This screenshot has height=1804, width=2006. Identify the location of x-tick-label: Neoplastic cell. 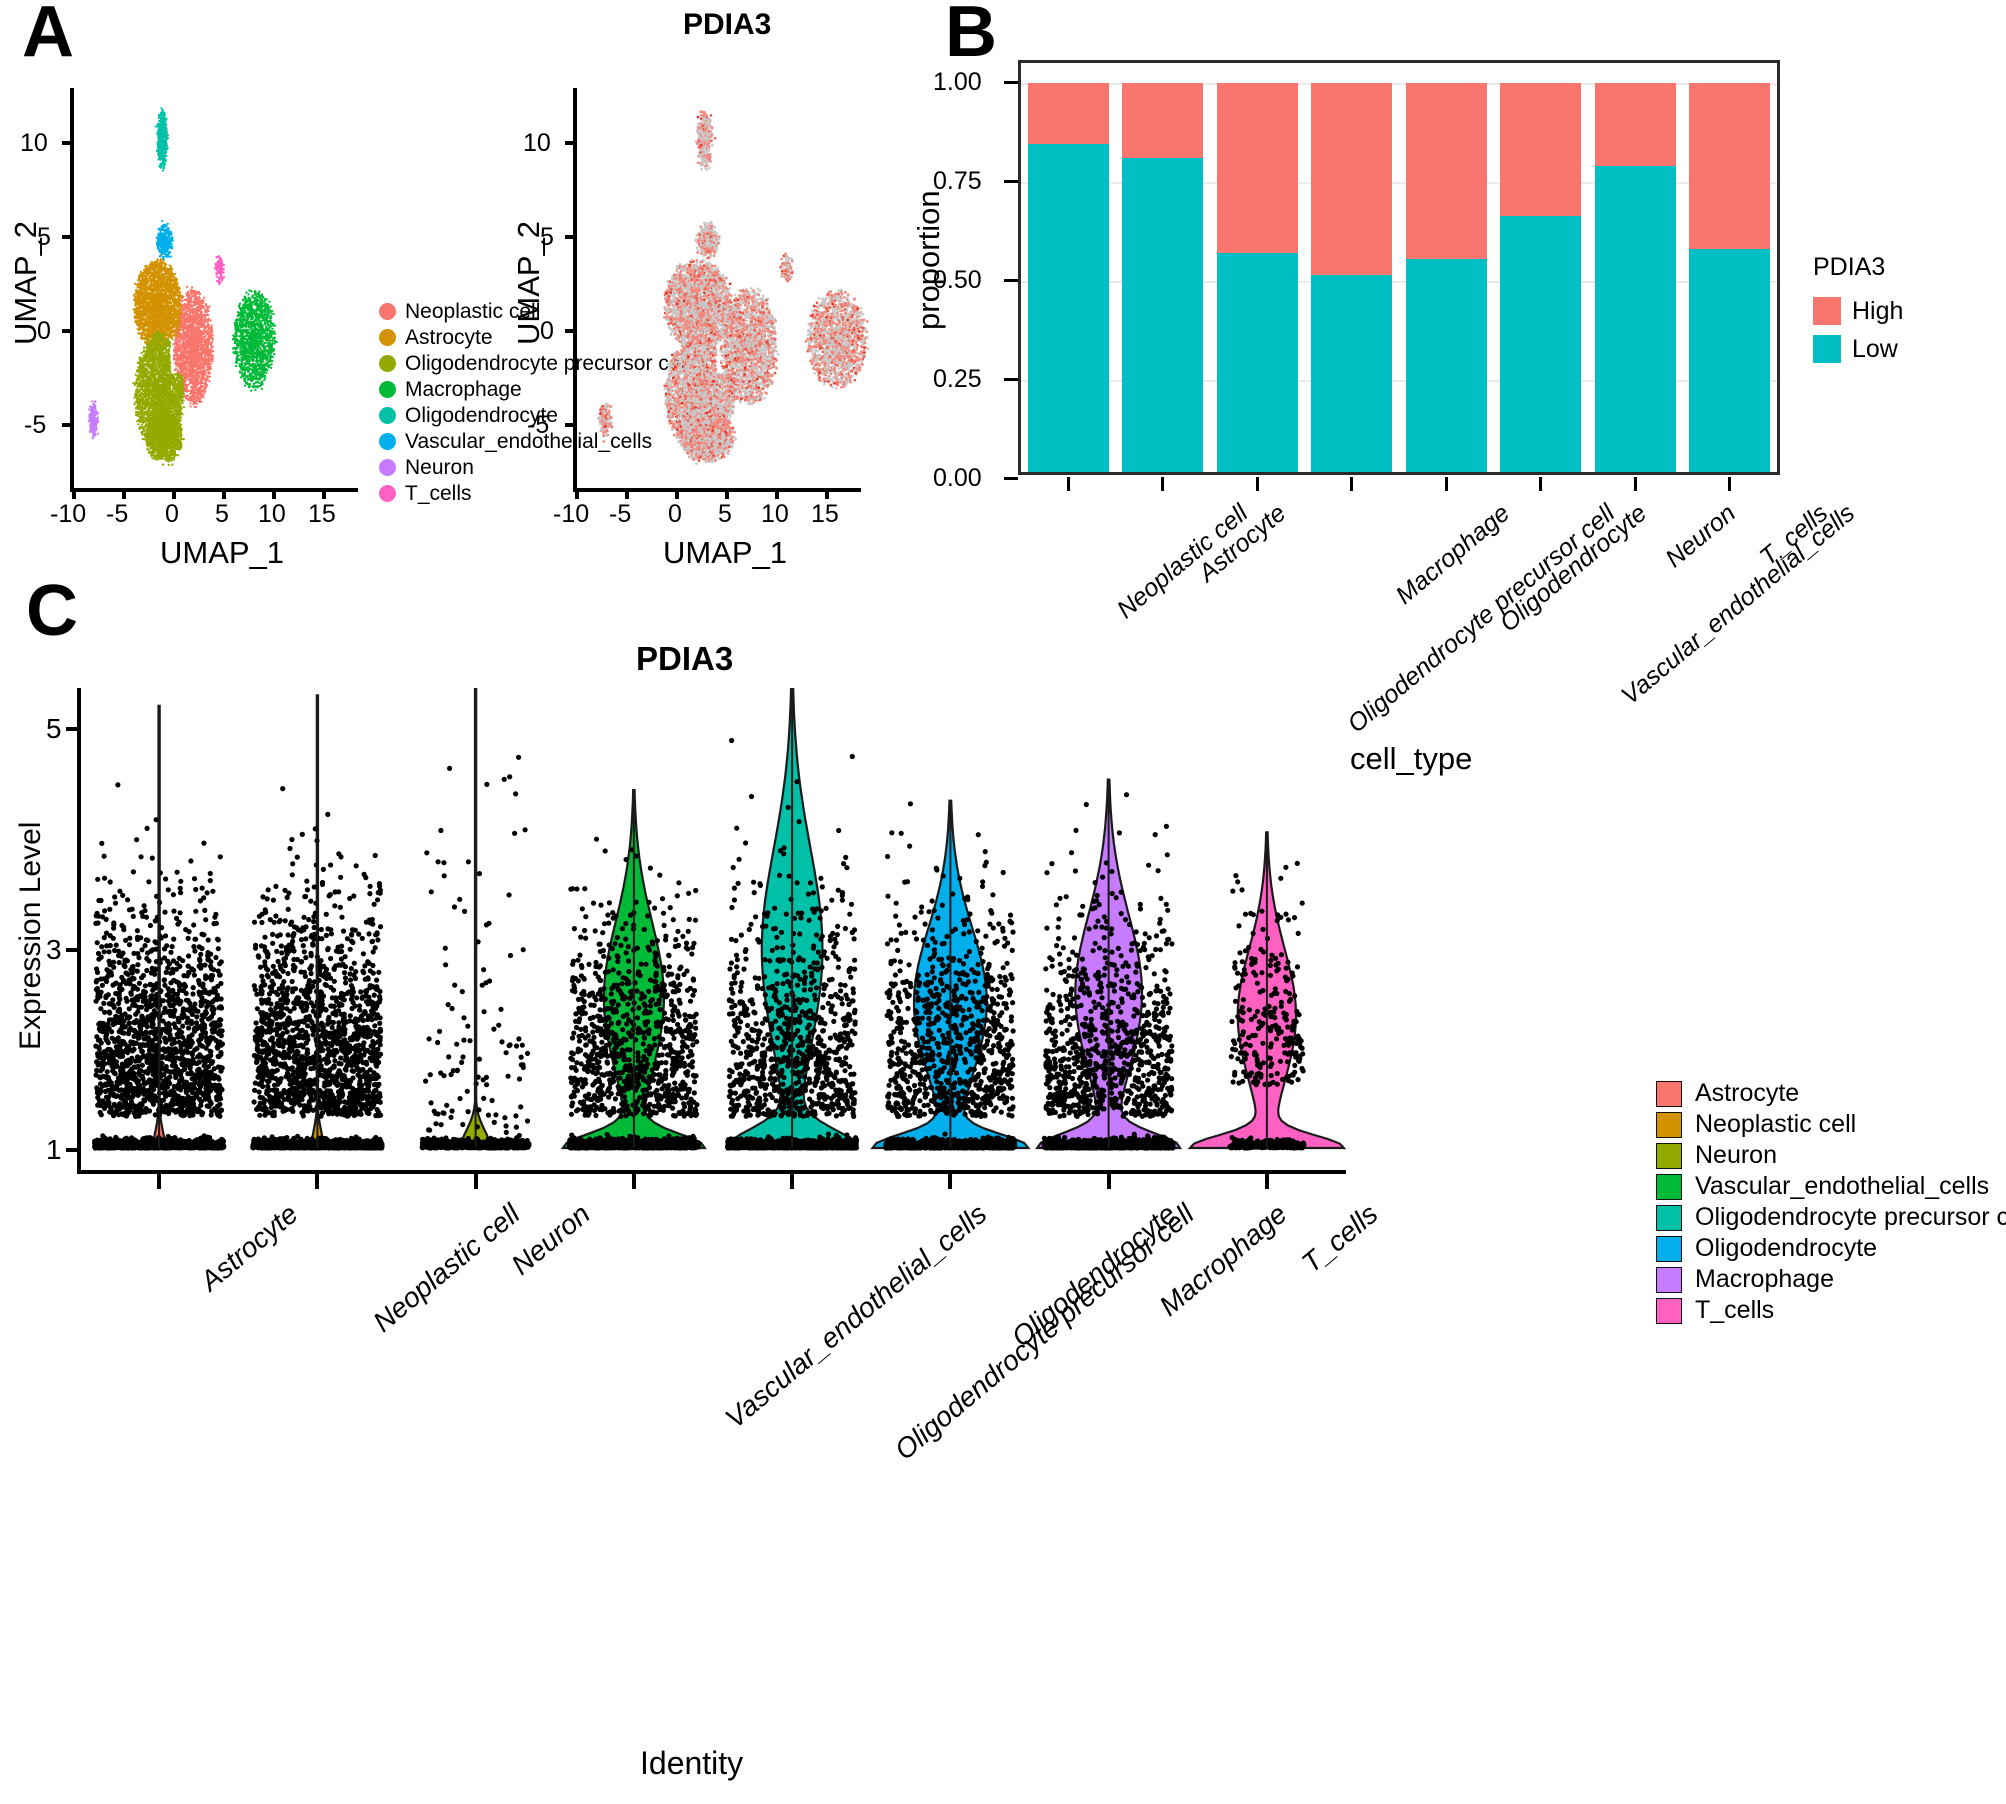
(447, 1268).